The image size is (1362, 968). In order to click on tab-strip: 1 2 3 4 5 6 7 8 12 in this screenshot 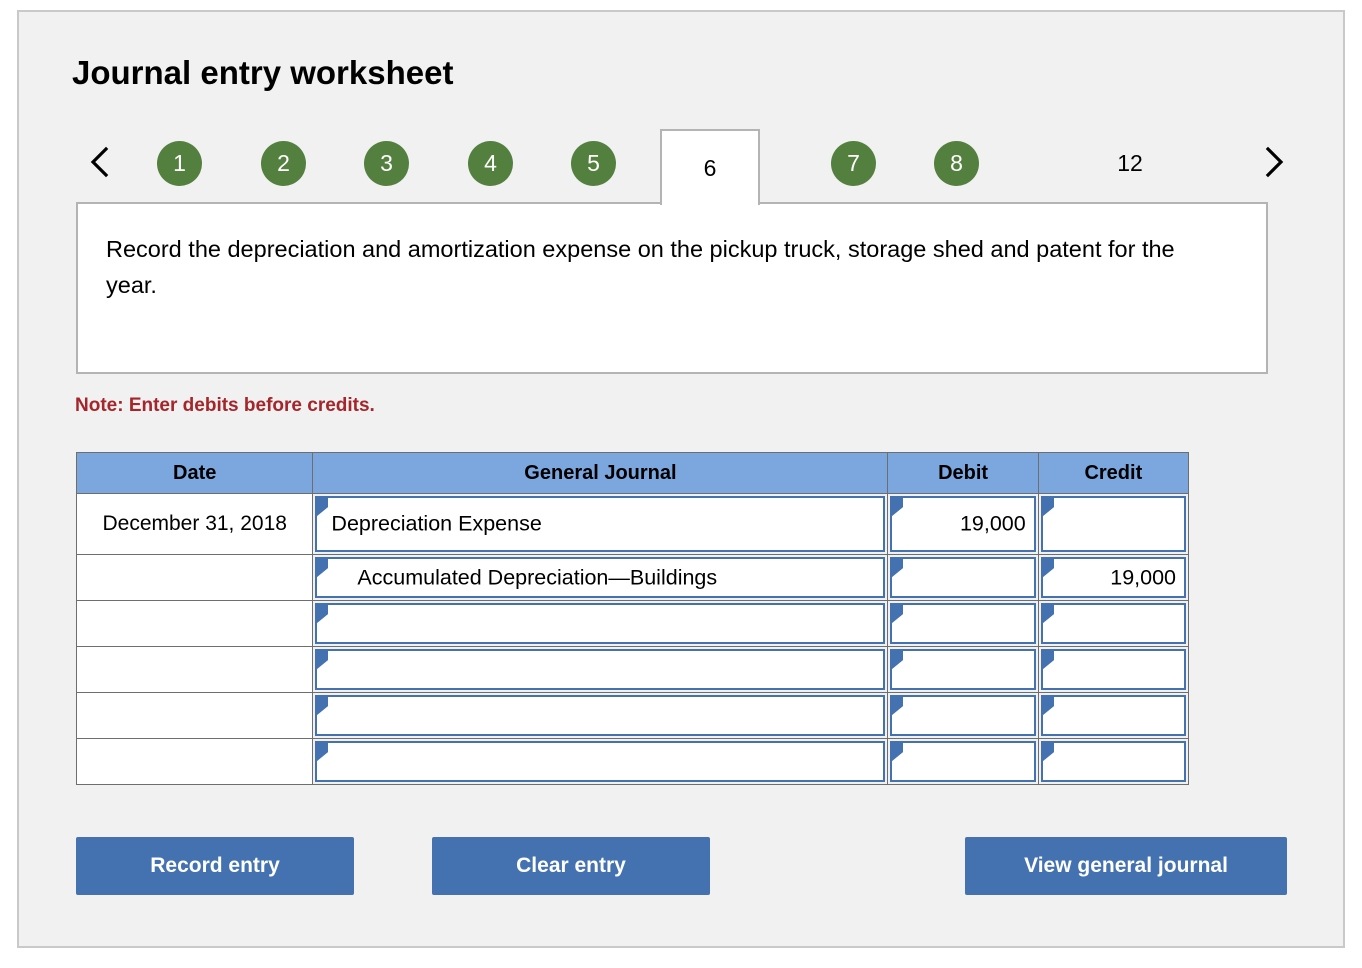, I will do `click(691, 166)`.